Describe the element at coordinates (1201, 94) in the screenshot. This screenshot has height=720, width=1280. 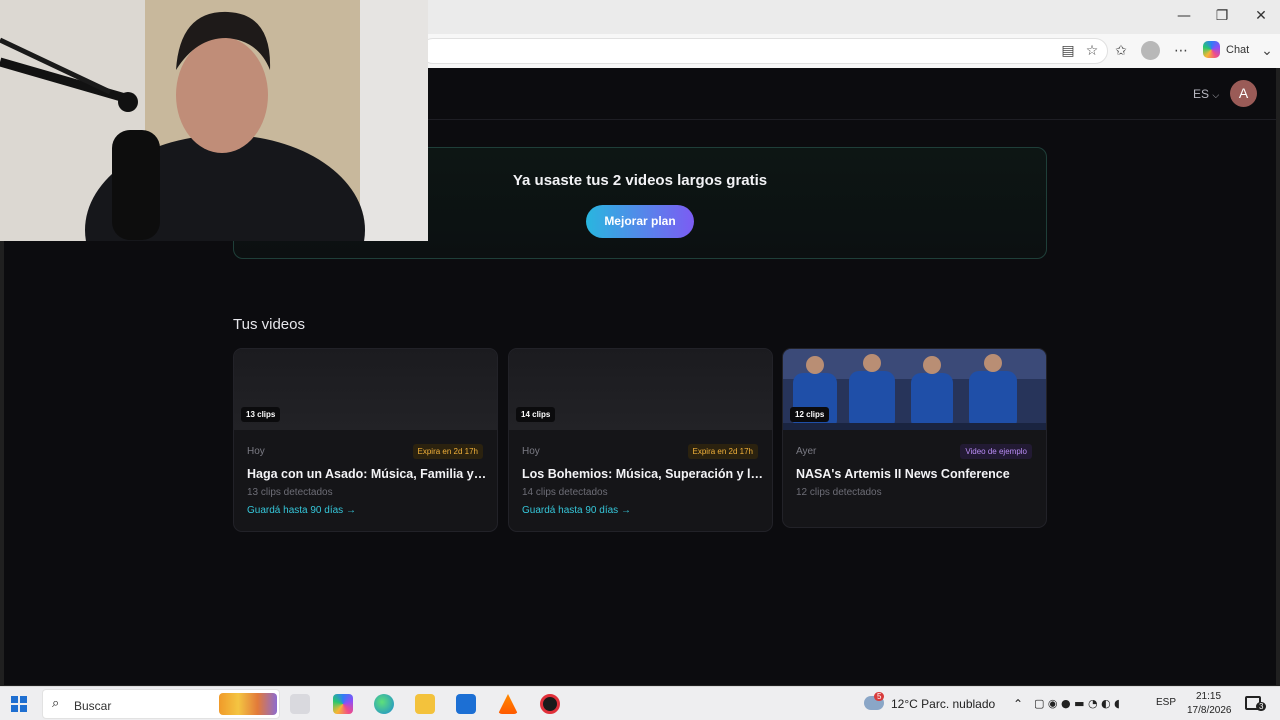
I see `language-label: ES` at that location.